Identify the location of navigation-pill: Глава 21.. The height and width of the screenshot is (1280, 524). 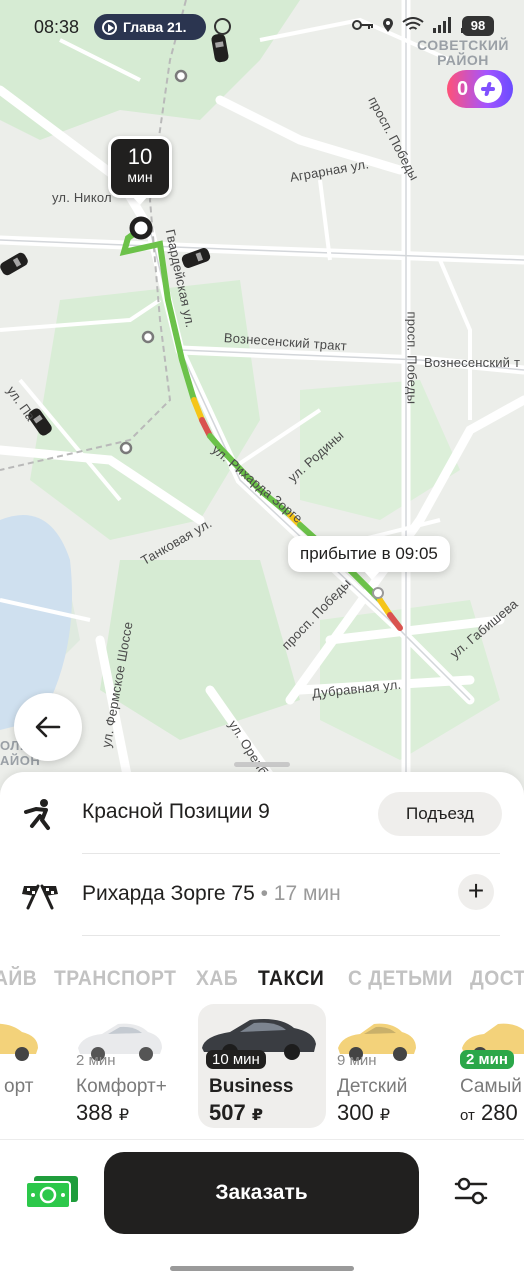
(150, 27).